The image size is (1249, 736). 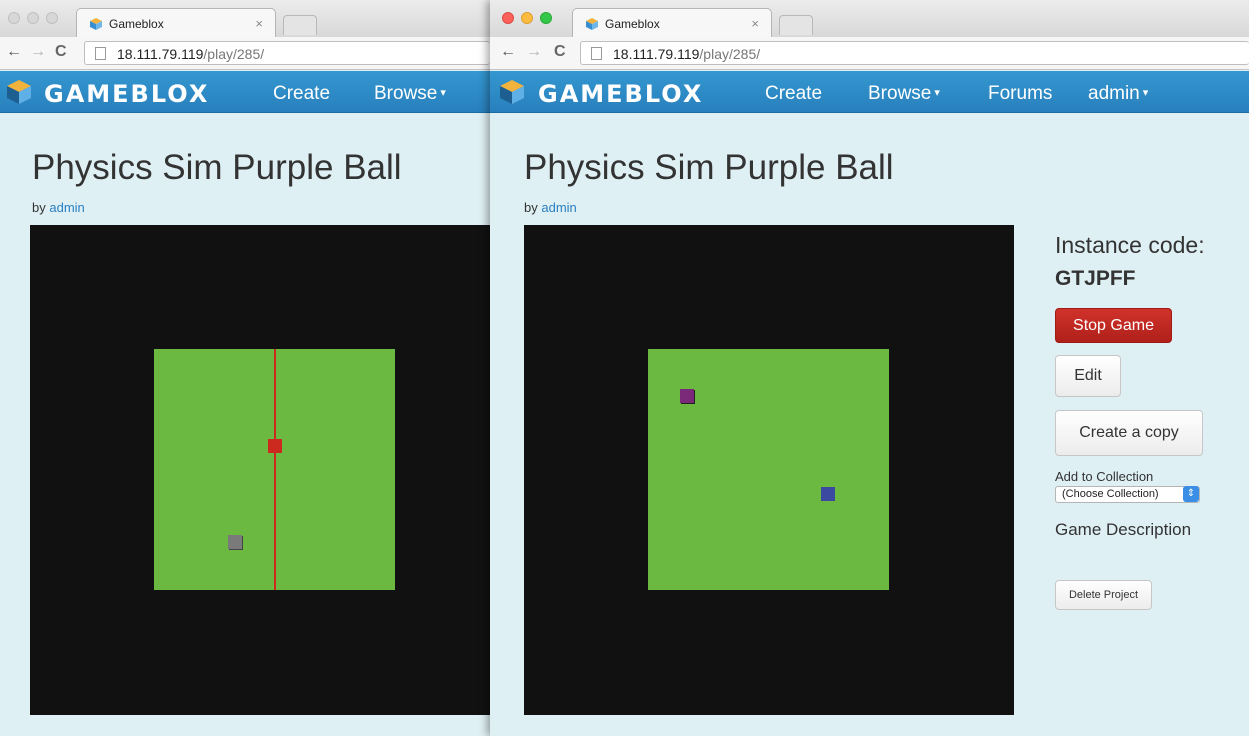 What do you see at coordinates (1103, 595) in the screenshot?
I see `delete-project-button: Delete Project` at bounding box center [1103, 595].